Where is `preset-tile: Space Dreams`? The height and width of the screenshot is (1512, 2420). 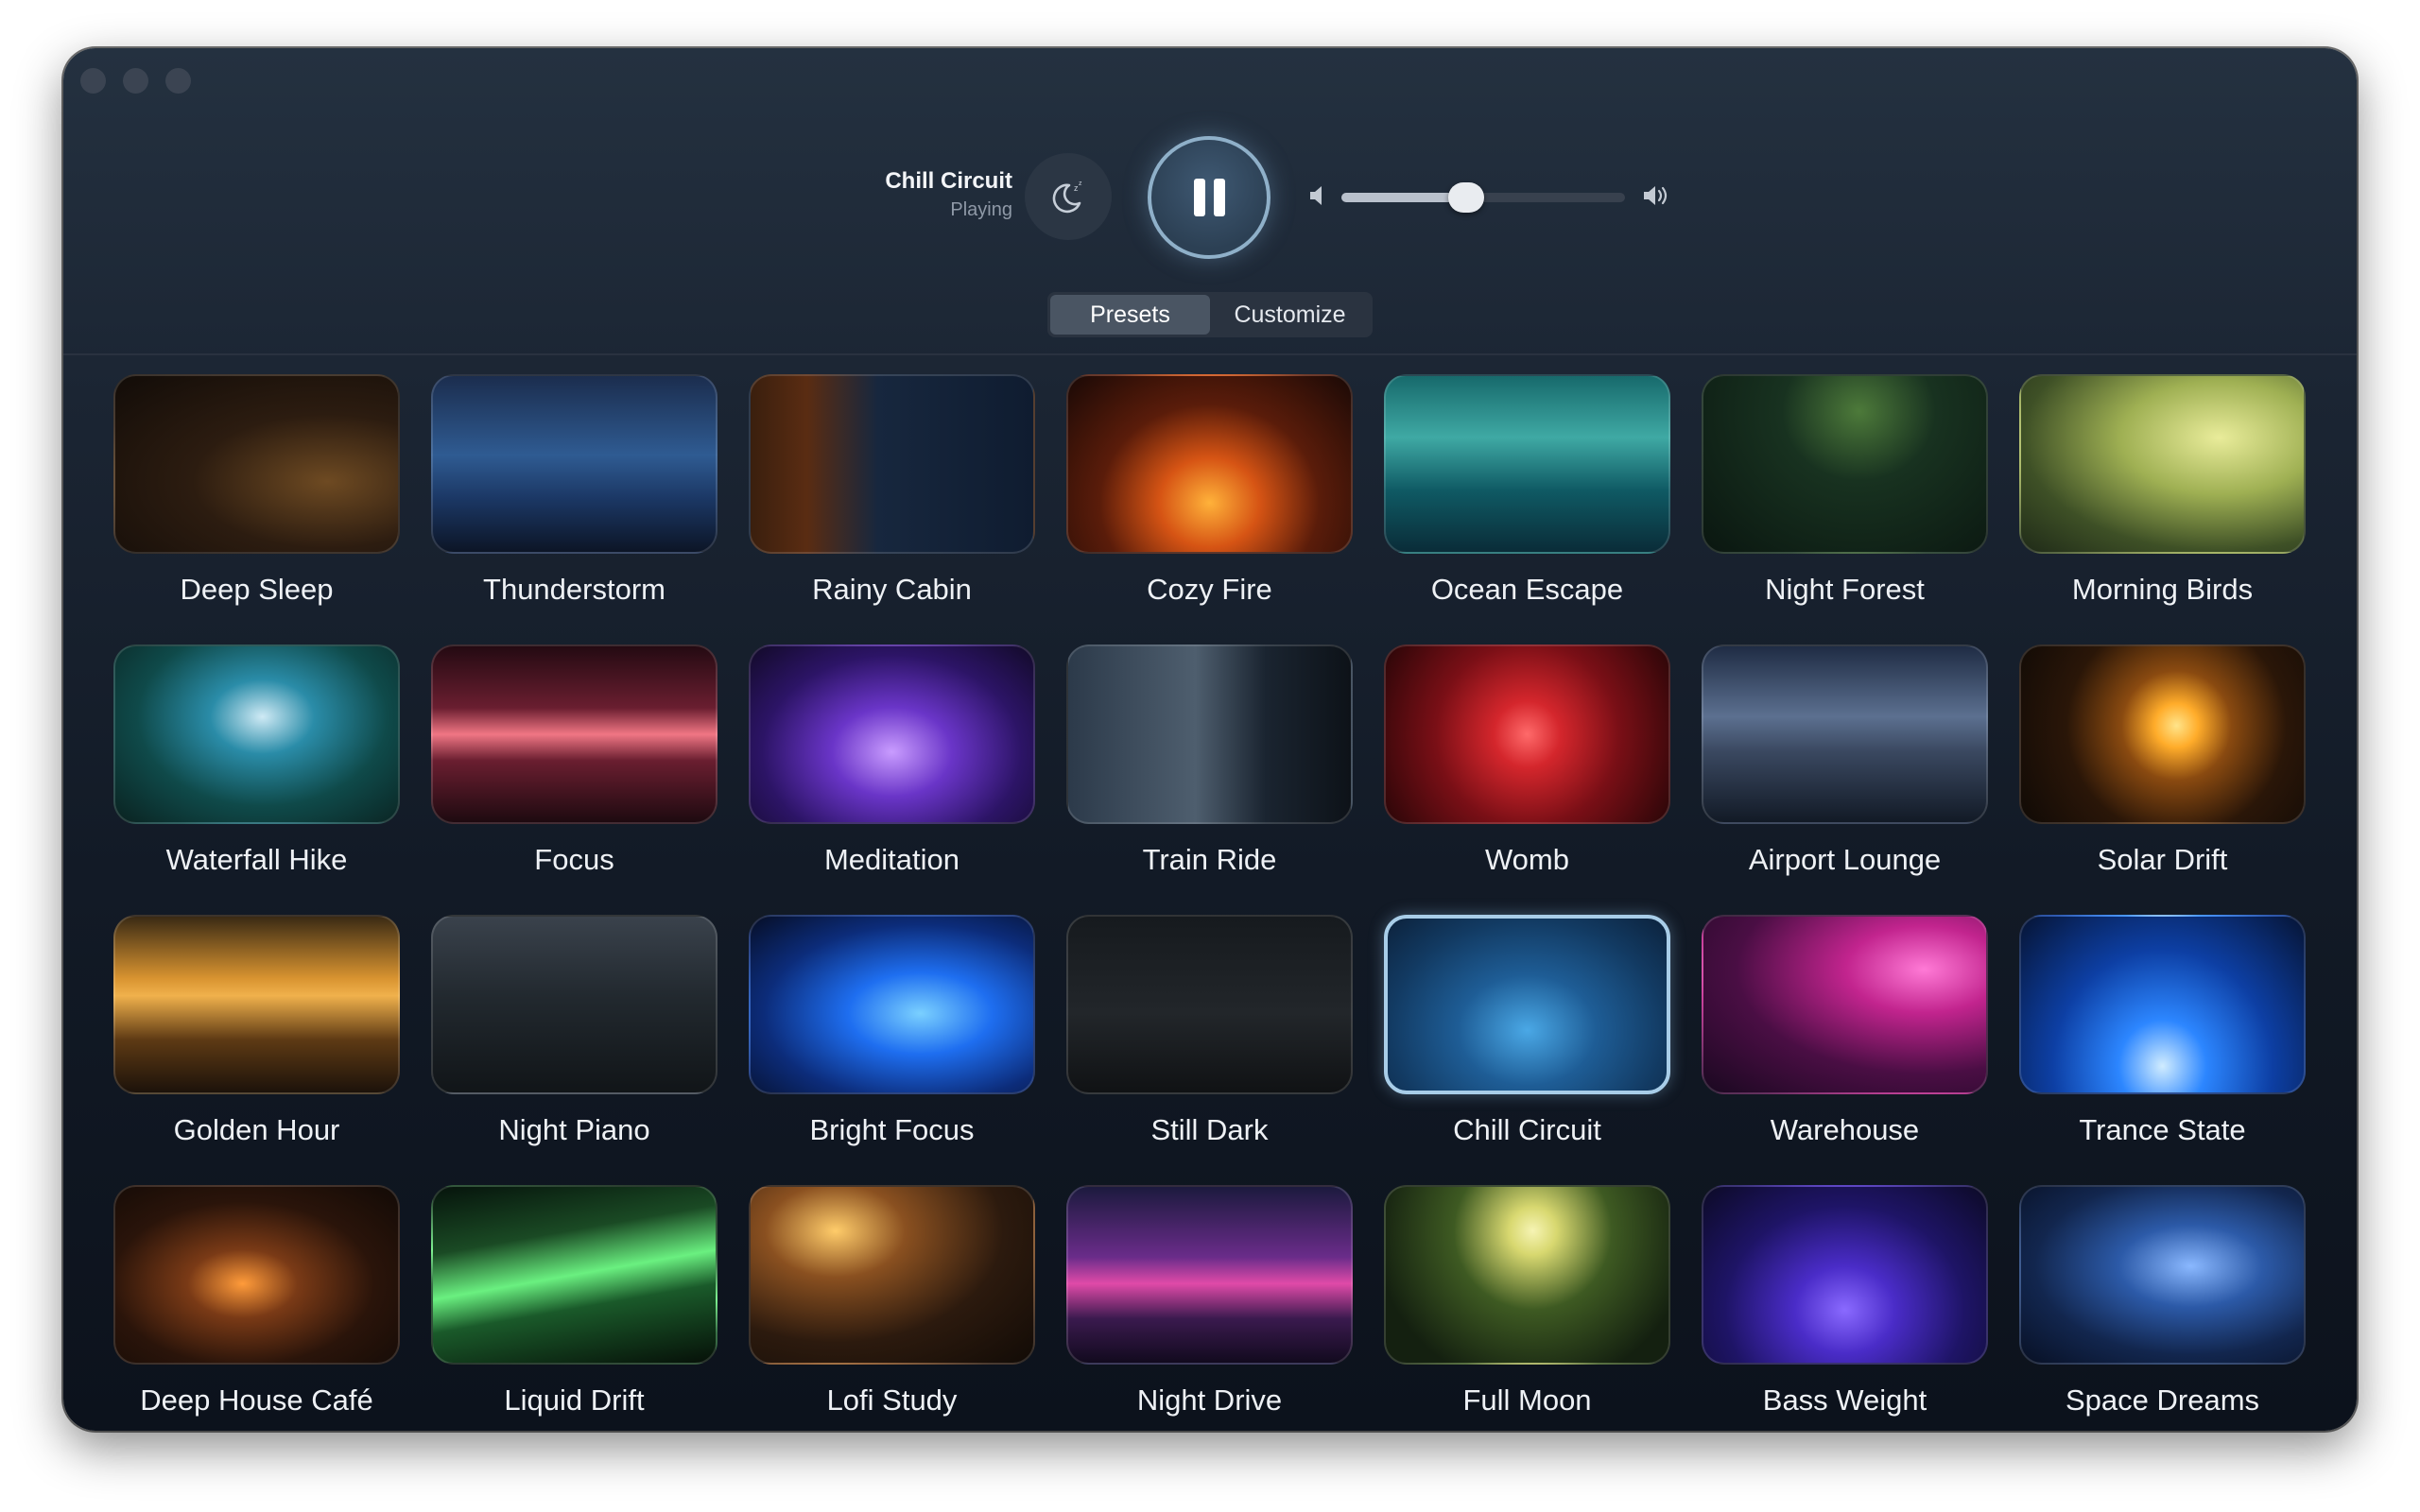 preset-tile: Space Dreams is located at coordinates (2162, 1308).